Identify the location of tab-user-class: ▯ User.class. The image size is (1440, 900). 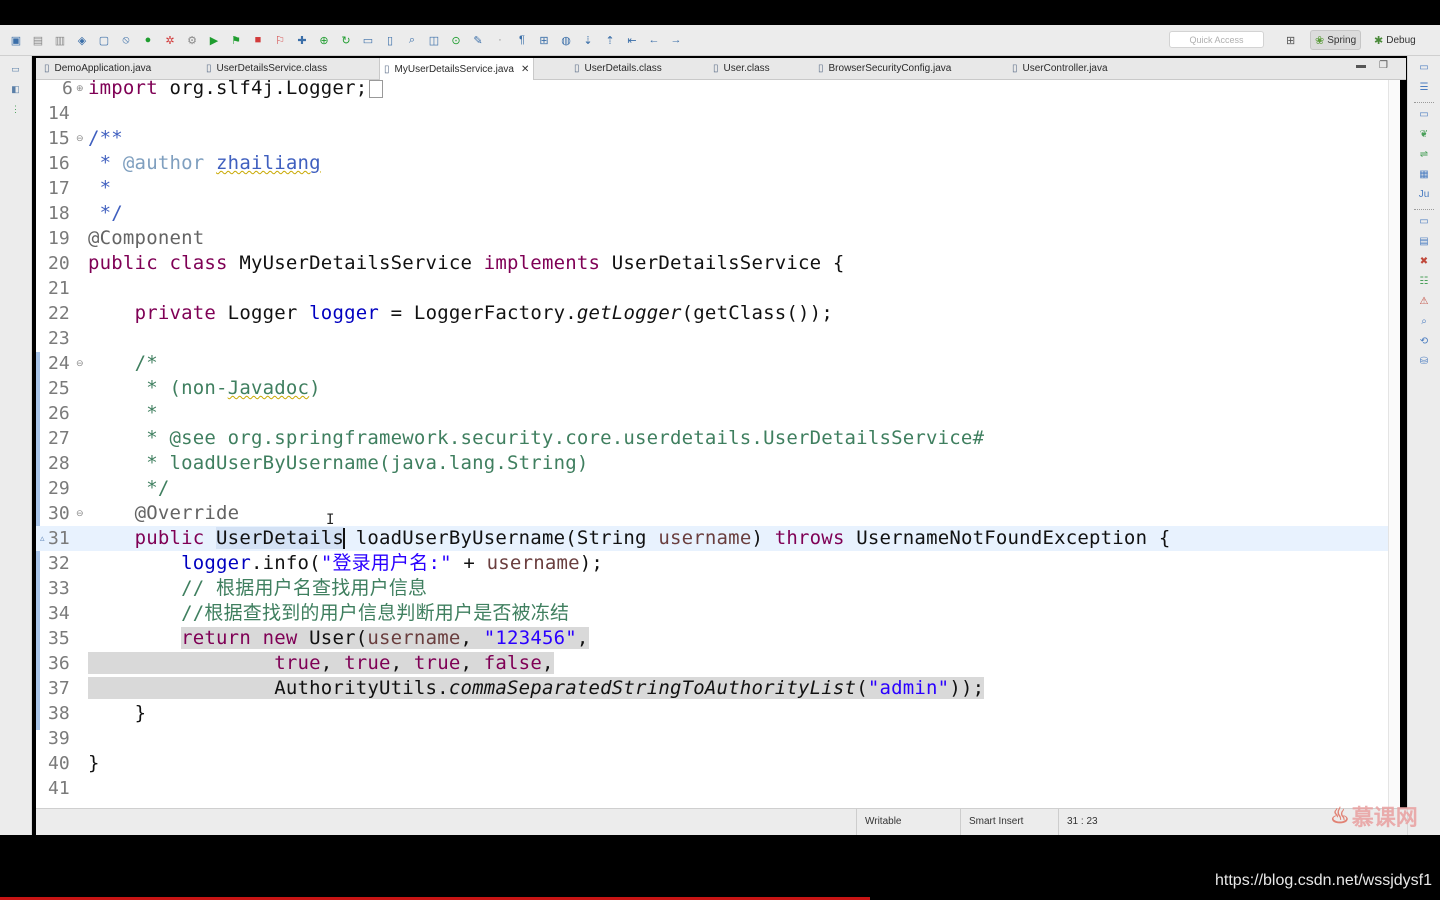
(741, 68).